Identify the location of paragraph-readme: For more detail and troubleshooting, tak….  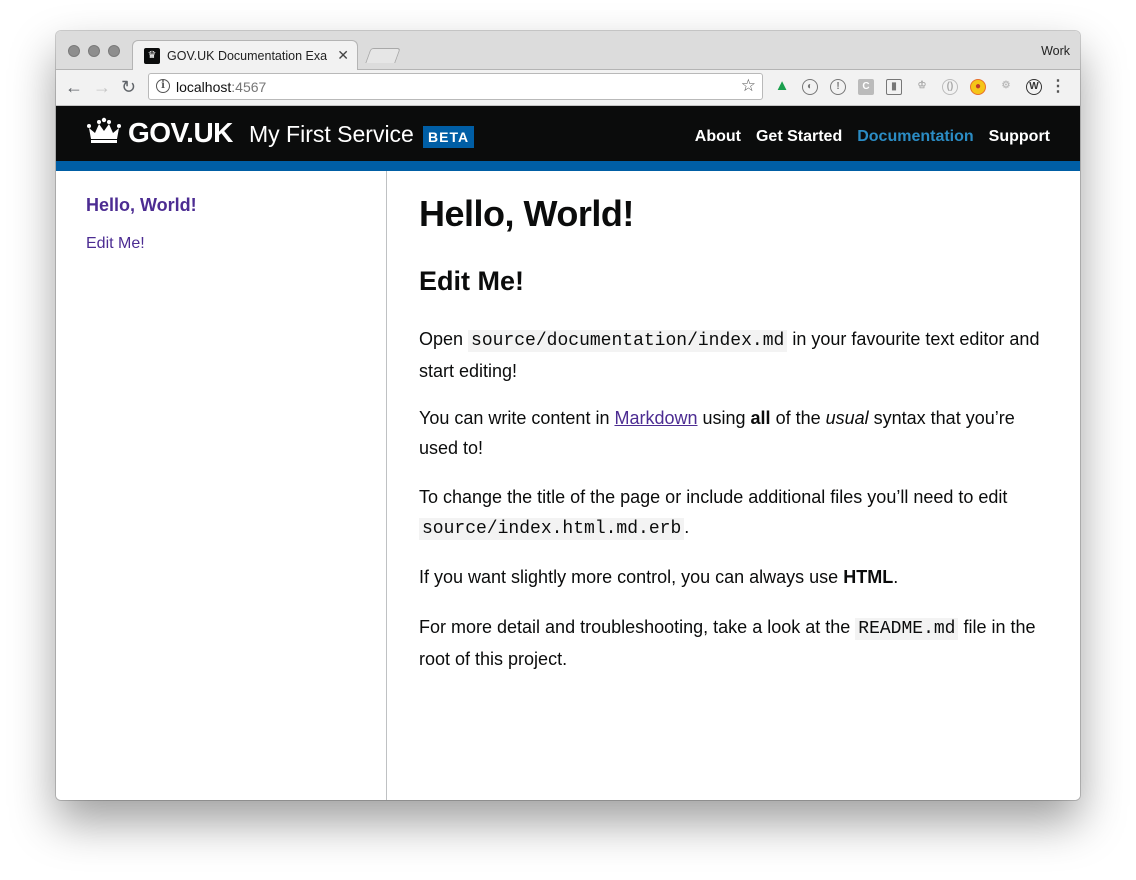
(731, 643).